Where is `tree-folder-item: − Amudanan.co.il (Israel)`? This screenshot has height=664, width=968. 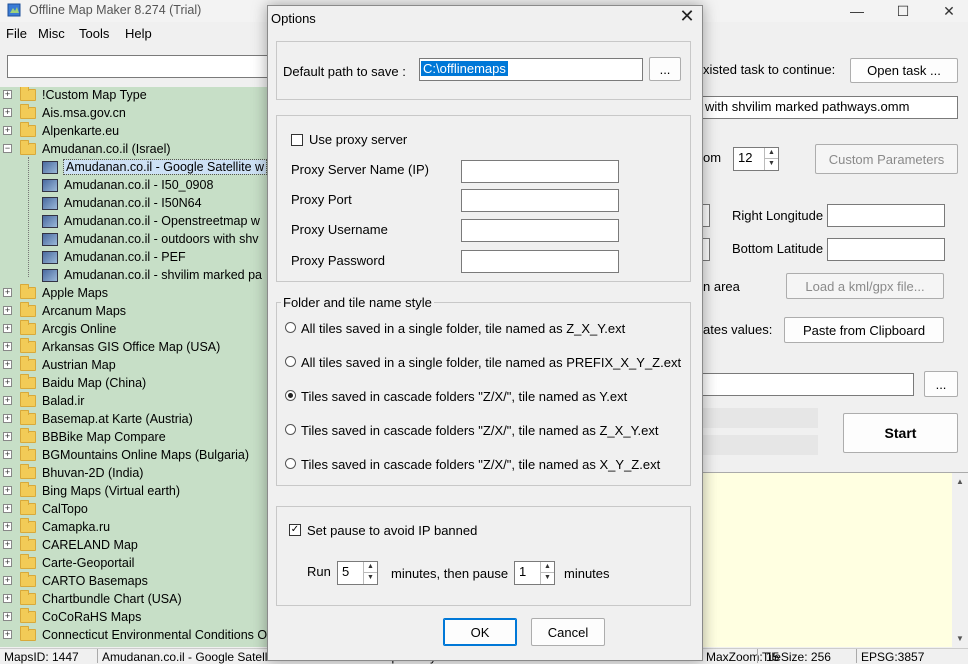
tree-folder-item: − Amudanan.co.il (Israel) is located at coordinates (135, 149).